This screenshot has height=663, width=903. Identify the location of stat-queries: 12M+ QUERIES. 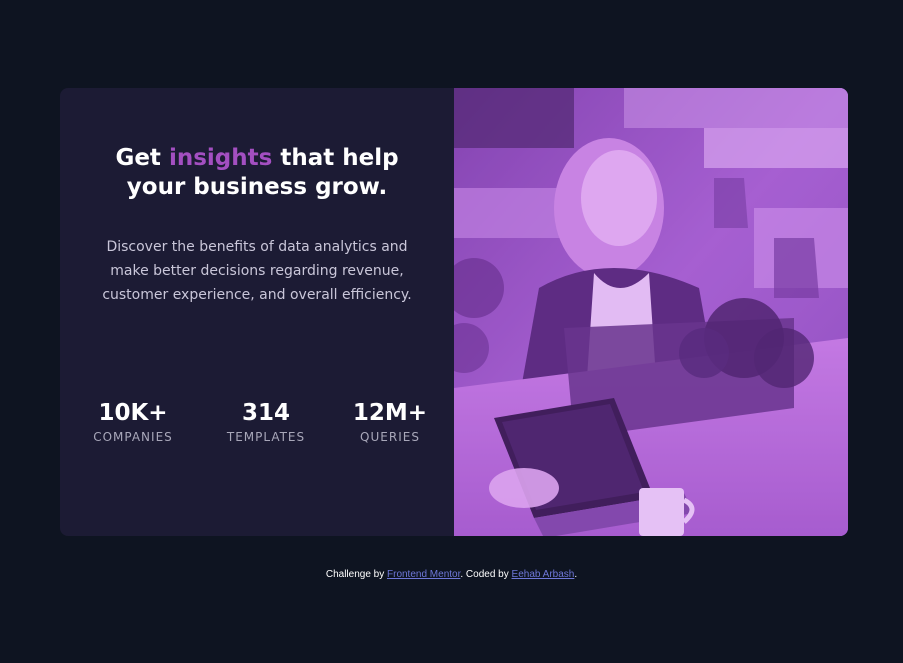
(390, 421).